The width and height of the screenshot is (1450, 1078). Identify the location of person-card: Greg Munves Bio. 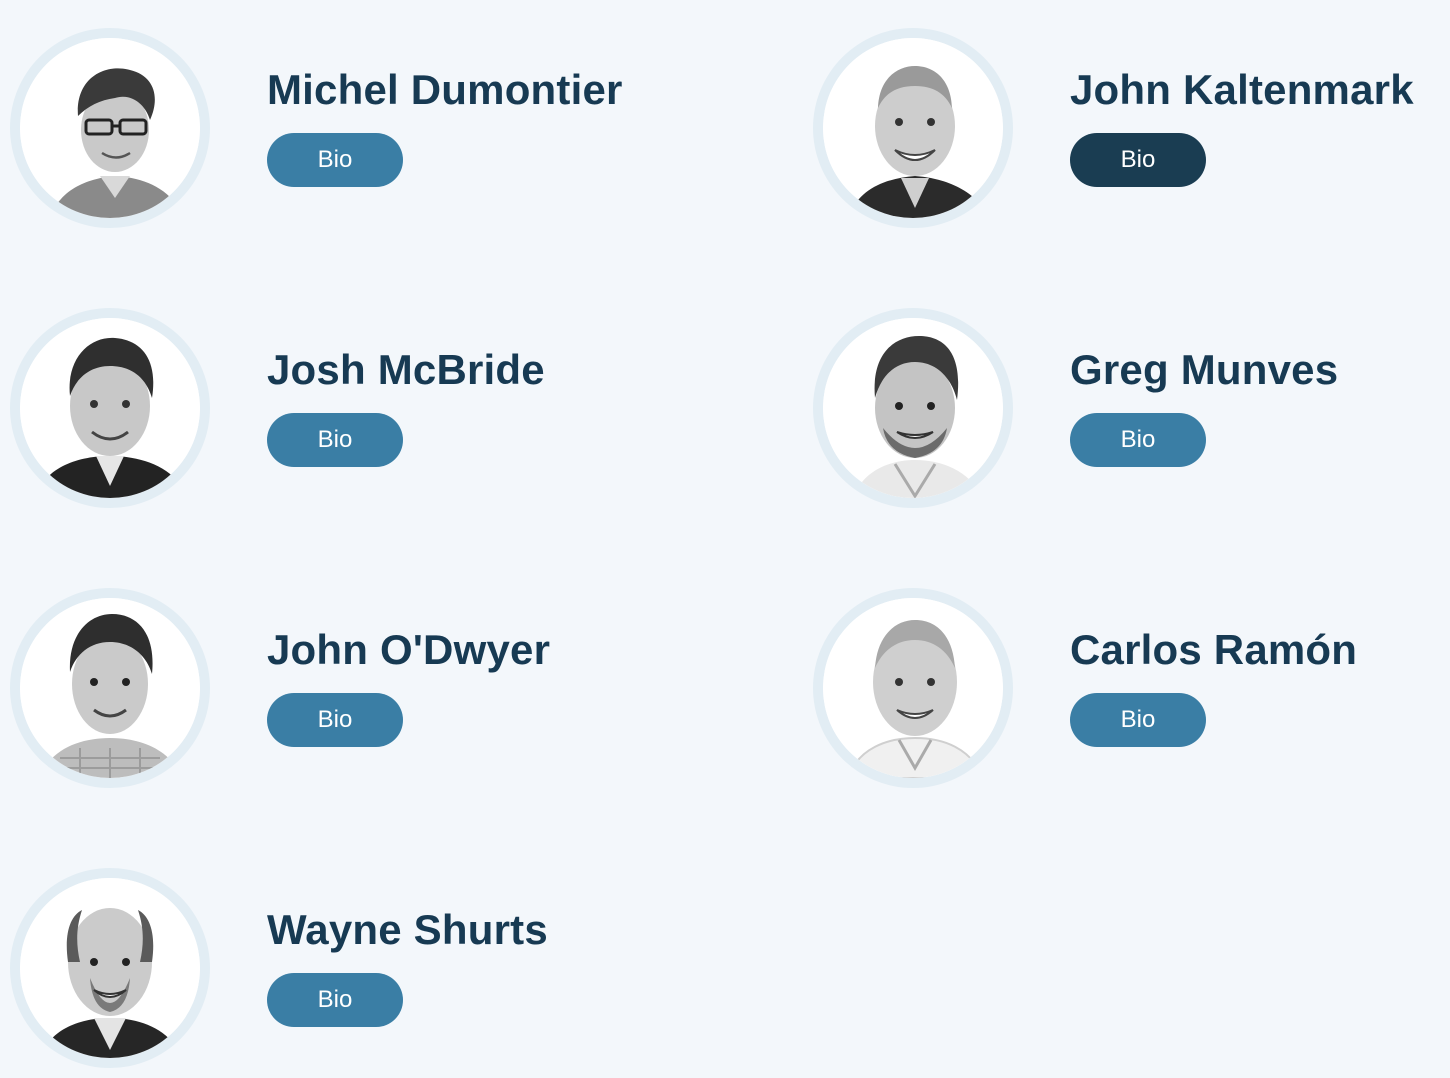
(1126, 413).